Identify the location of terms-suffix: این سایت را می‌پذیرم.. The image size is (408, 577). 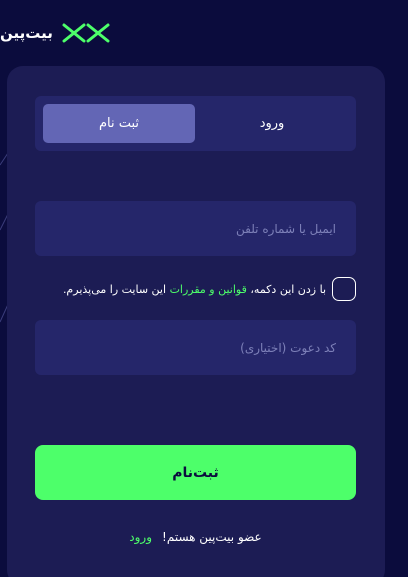
(114, 289).